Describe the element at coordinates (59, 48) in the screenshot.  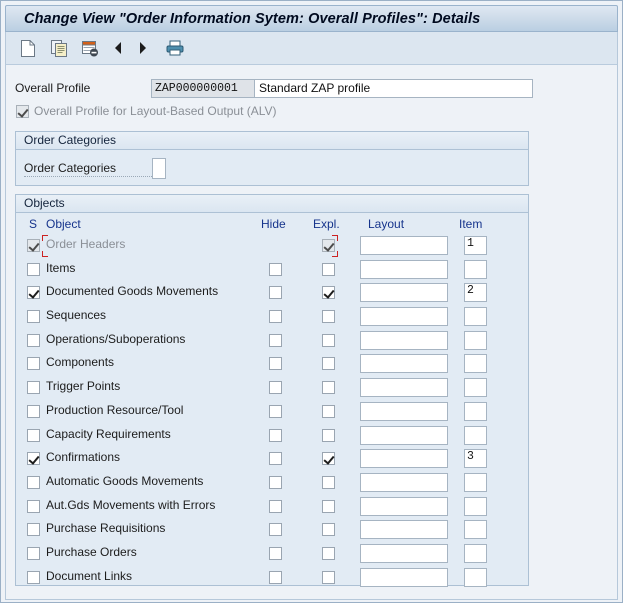
I see `copy-icon` at that location.